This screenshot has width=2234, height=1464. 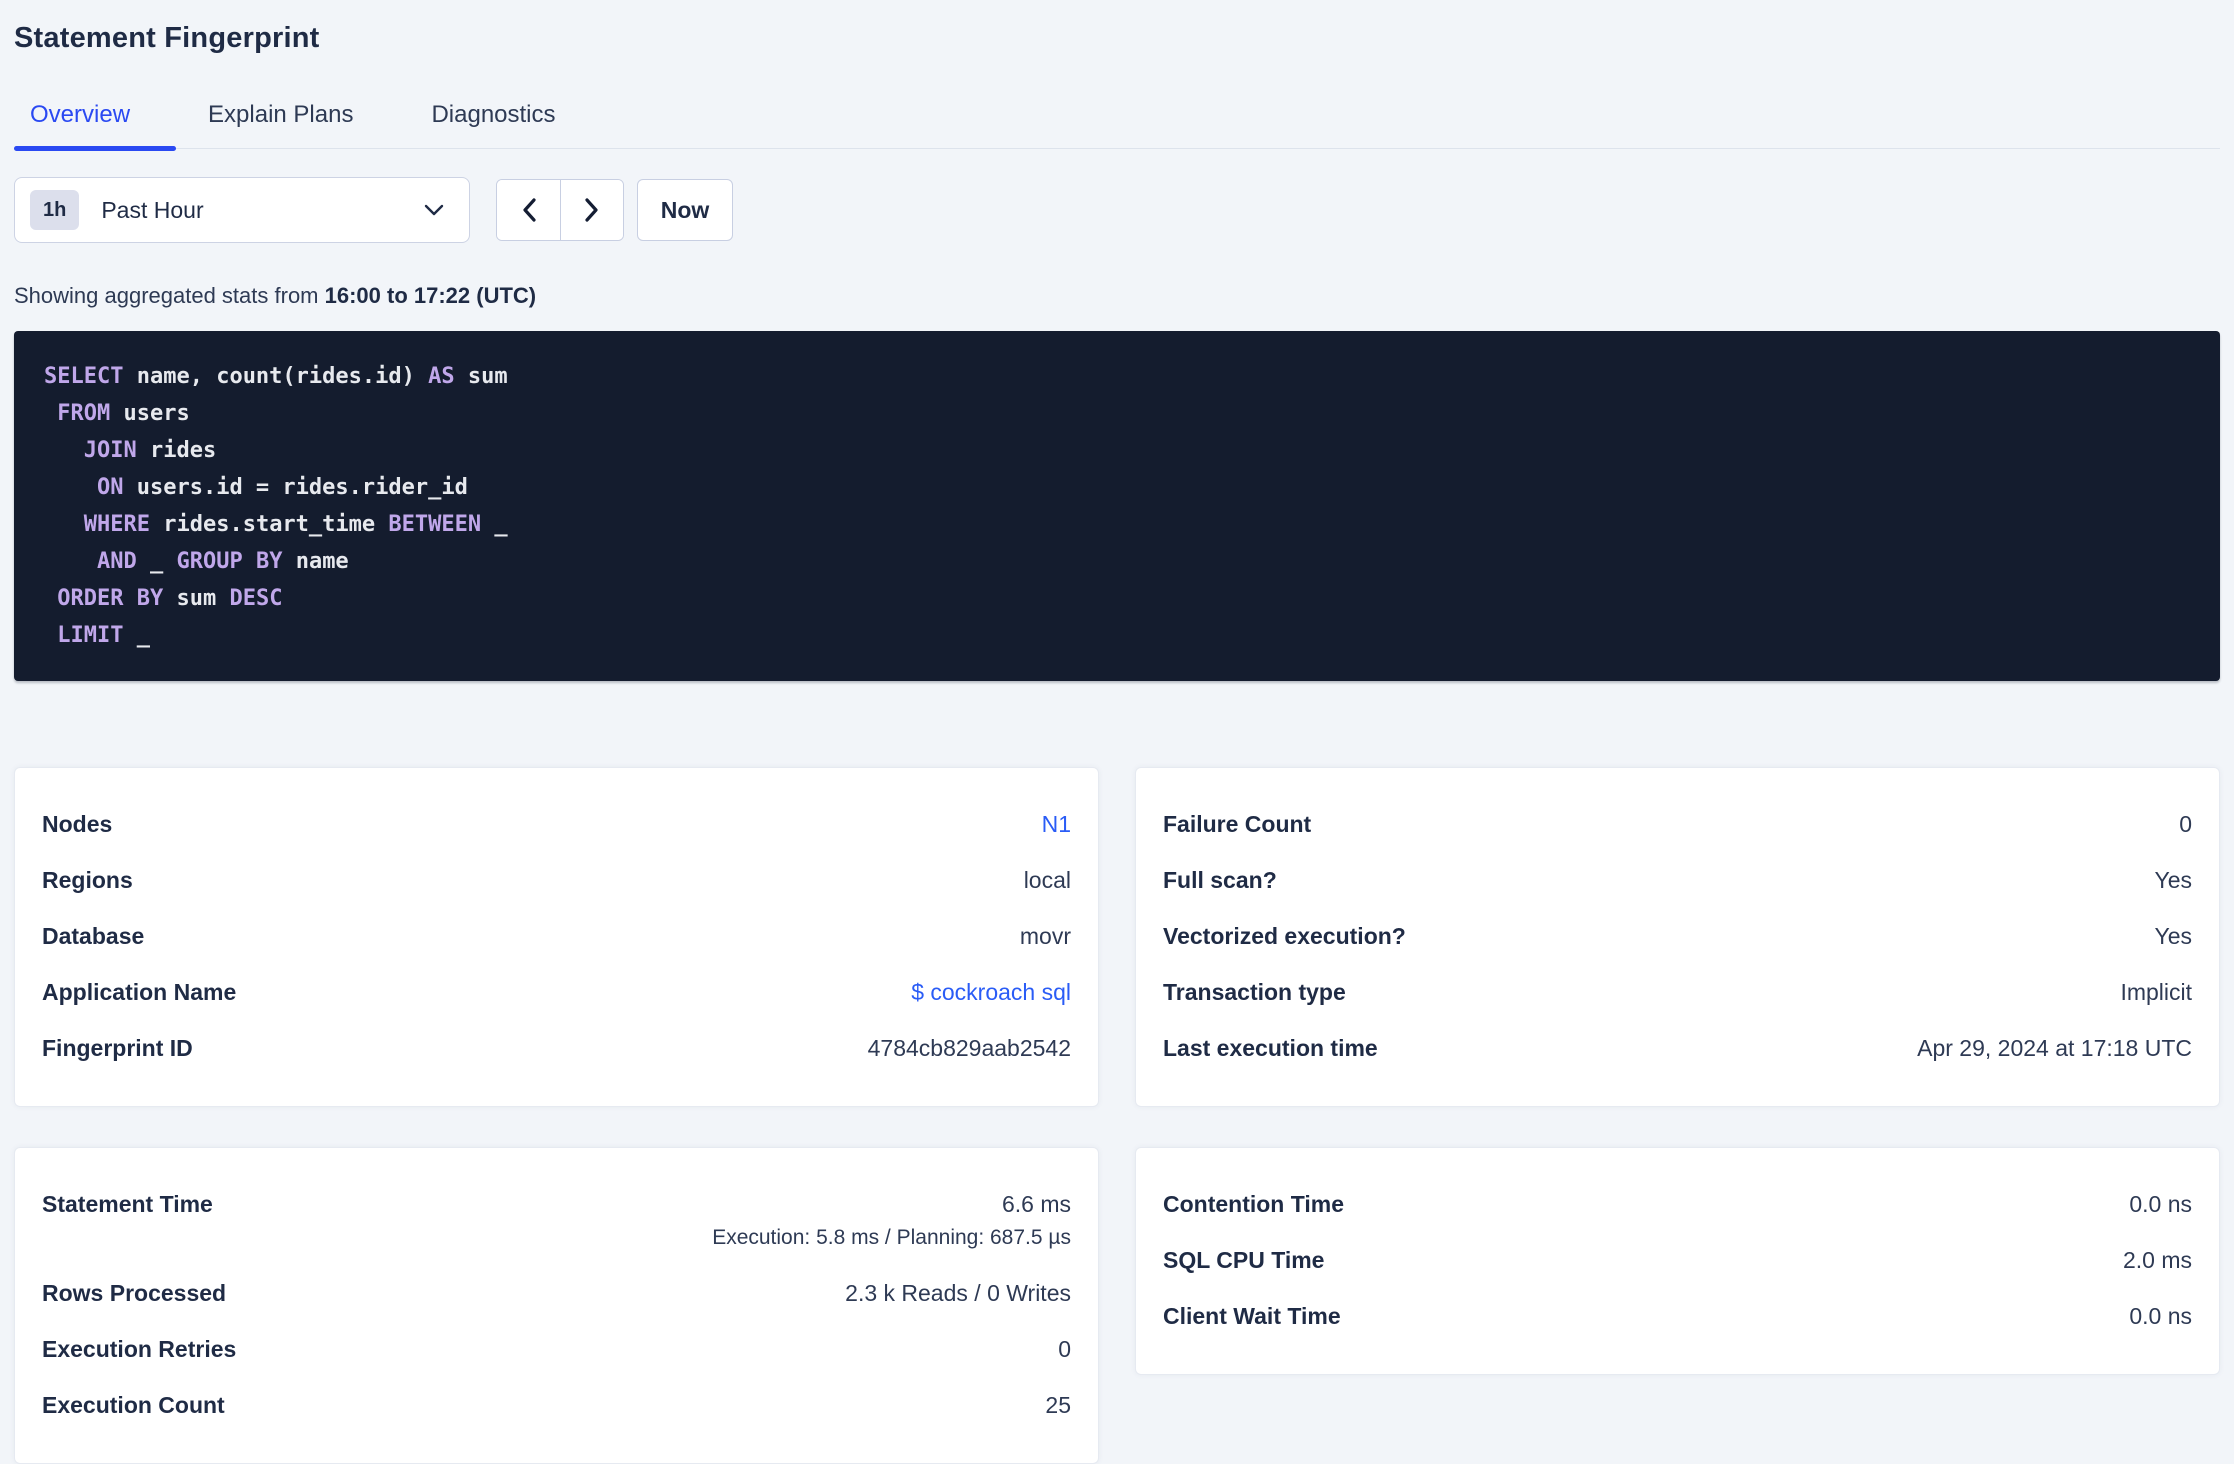 I want to click on stats-caption-range: 16:00 to 17:22 (UTC), so click(x=430, y=295).